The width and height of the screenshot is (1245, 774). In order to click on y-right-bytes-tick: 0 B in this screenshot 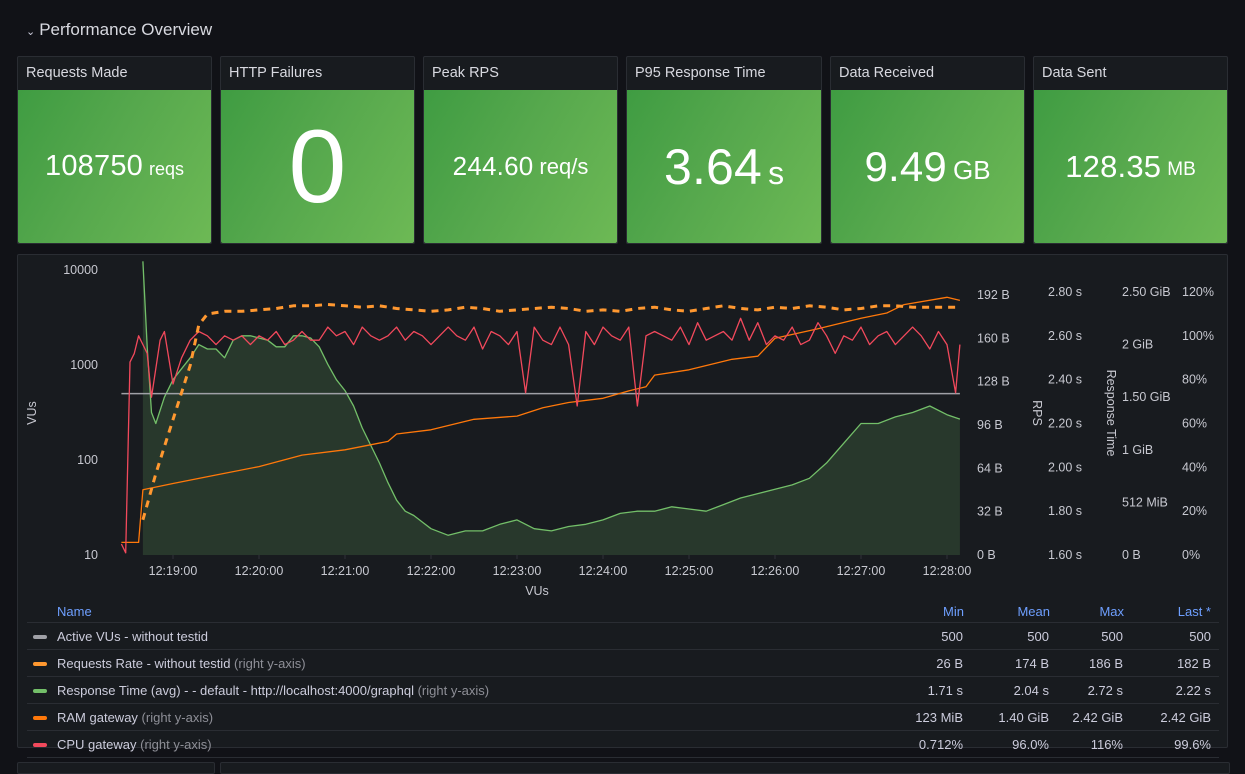, I will do `click(986, 555)`.